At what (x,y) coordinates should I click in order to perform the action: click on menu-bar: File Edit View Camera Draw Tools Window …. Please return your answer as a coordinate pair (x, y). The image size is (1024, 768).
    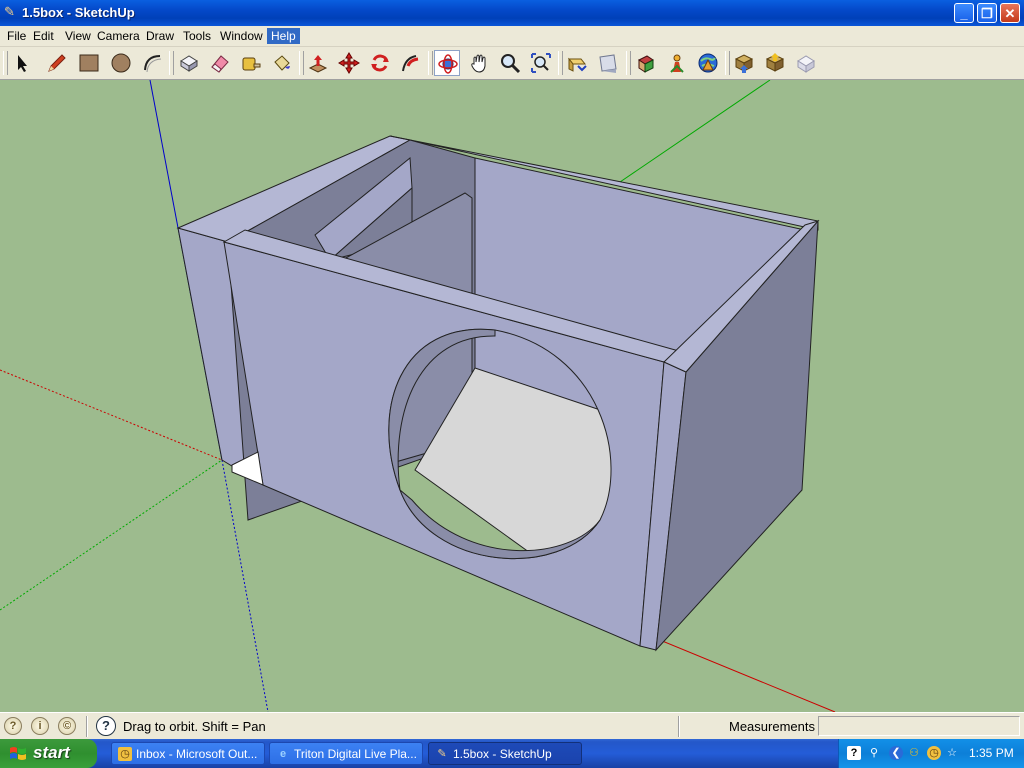
    Looking at the image, I should click on (512, 36).